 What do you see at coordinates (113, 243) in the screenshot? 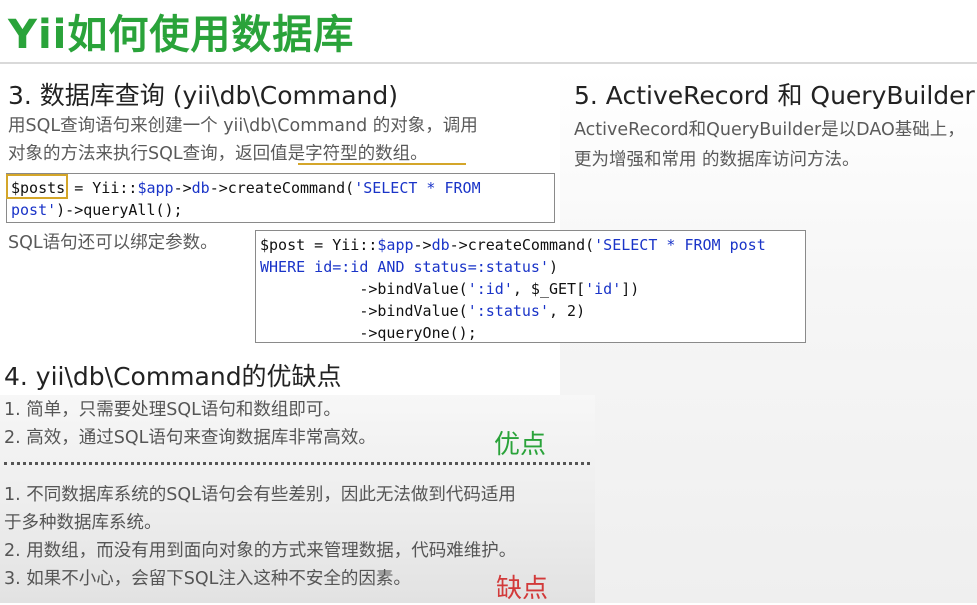
I see `bind-params-note: SQL语句还可以绑定参数。` at bounding box center [113, 243].